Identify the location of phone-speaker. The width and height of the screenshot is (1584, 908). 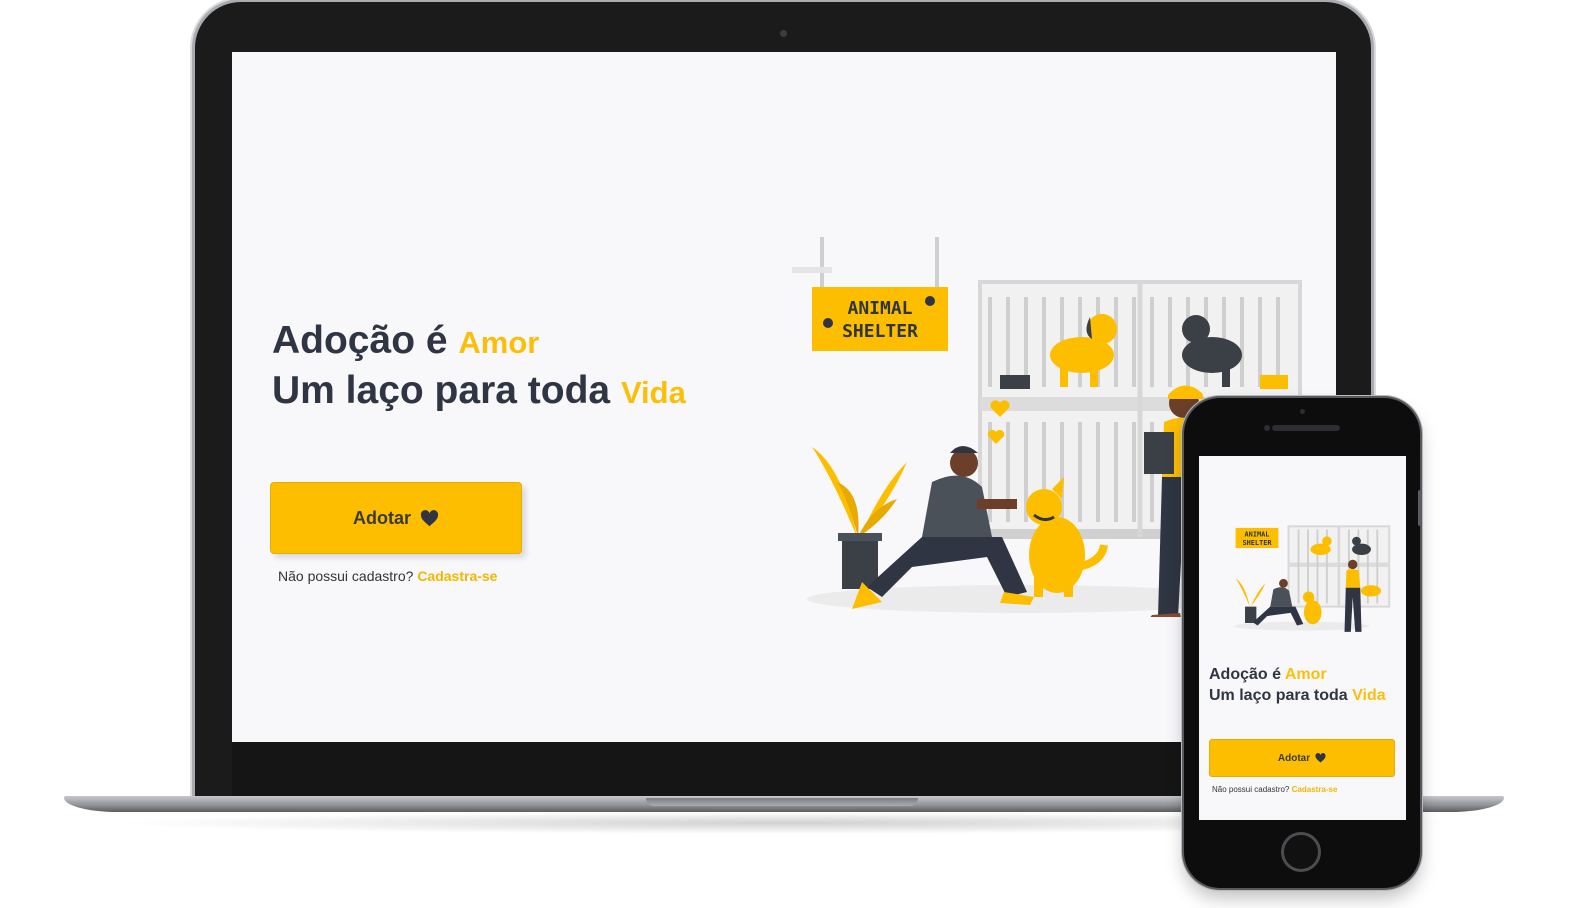
(1306, 428).